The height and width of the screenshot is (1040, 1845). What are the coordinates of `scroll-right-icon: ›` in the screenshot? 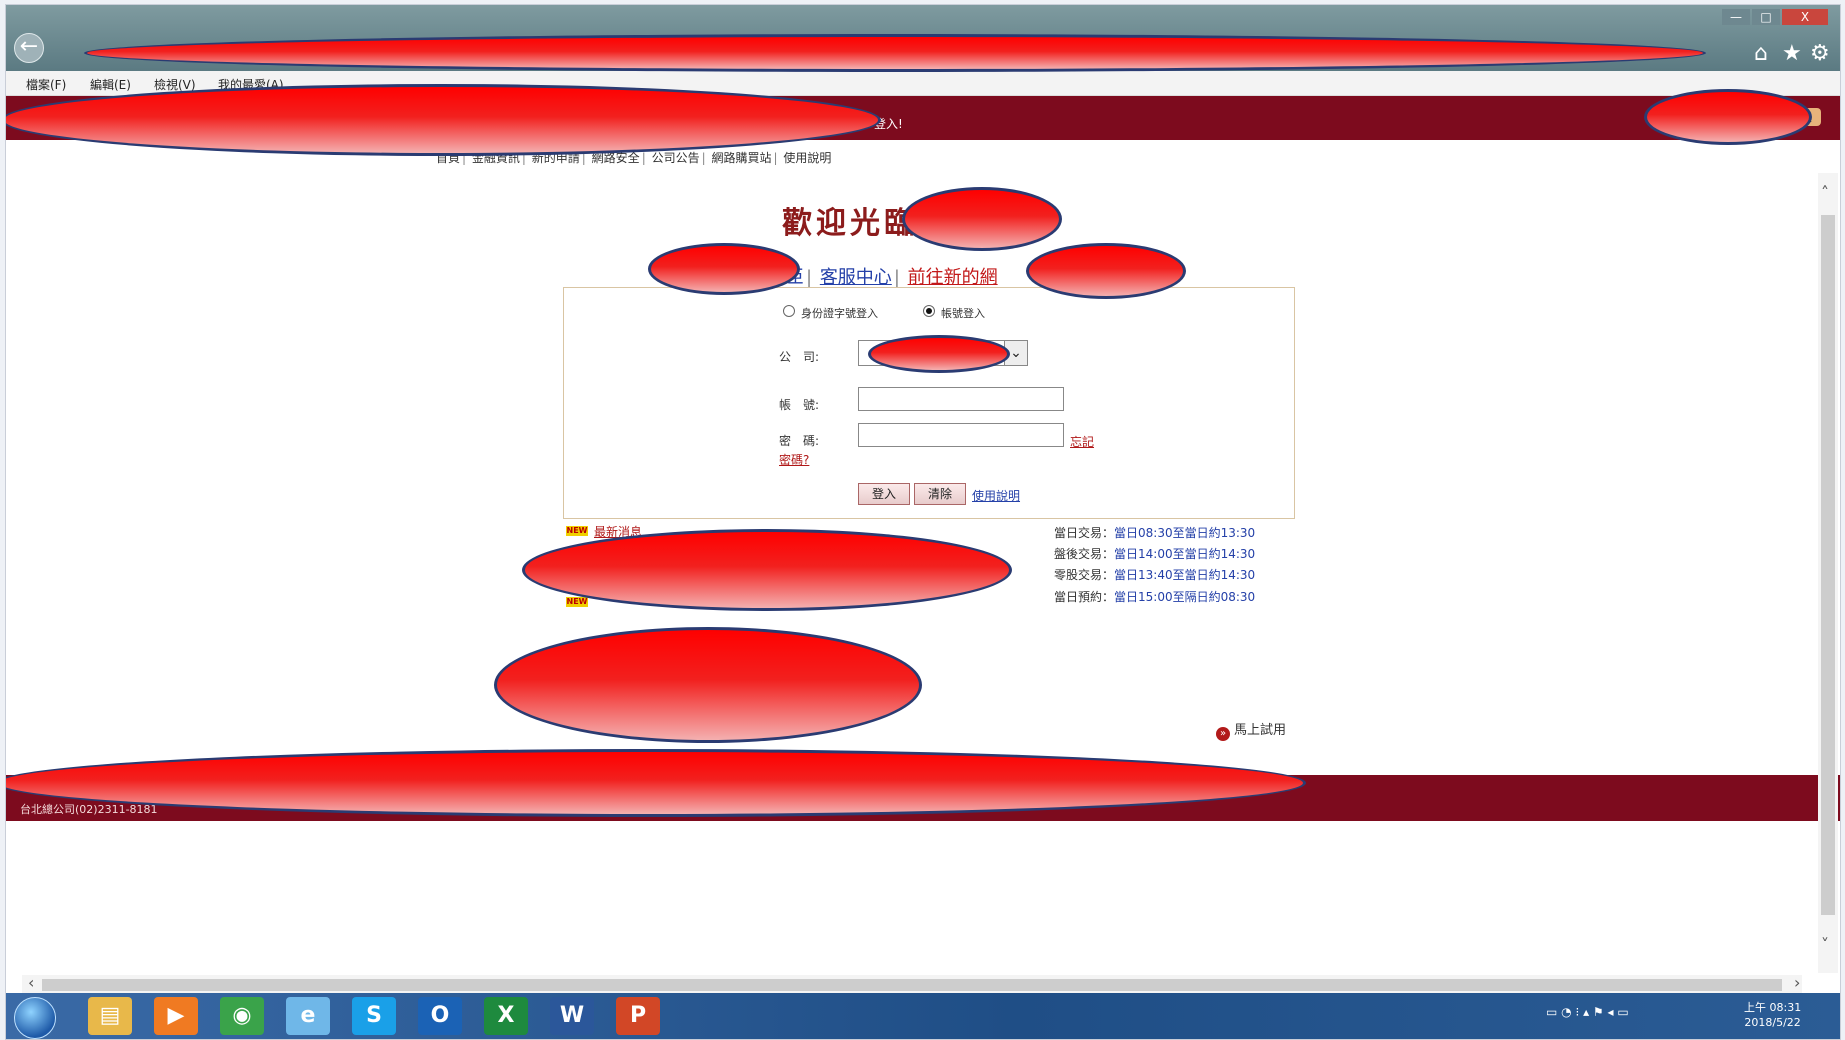 It's located at (1797, 982).